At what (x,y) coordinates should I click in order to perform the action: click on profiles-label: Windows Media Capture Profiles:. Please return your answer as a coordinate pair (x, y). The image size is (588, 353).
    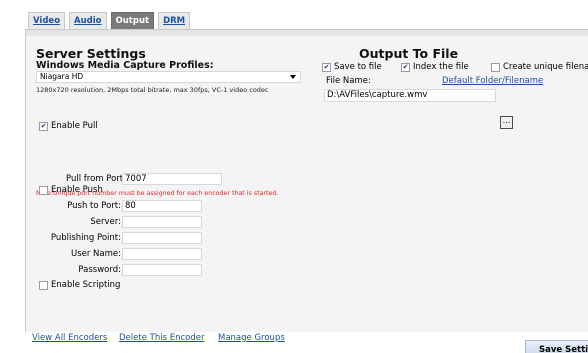
    Looking at the image, I should click on (125, 65).